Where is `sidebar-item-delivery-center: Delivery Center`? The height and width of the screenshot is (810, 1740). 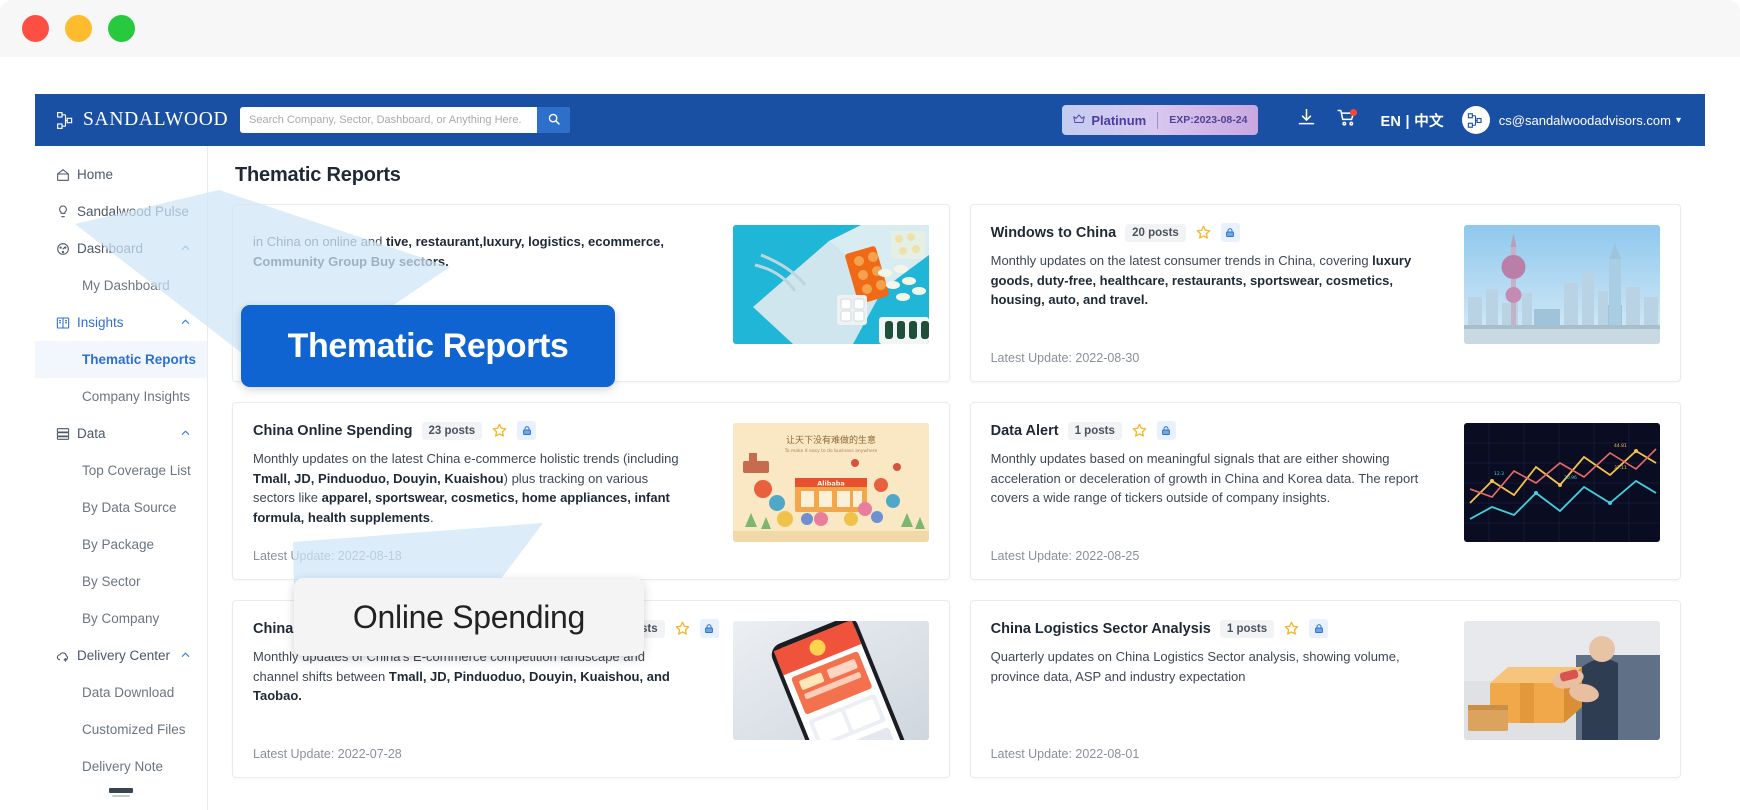
sidebar-item-delivery-center: Delivery Center is located at coordinates (121, 655).